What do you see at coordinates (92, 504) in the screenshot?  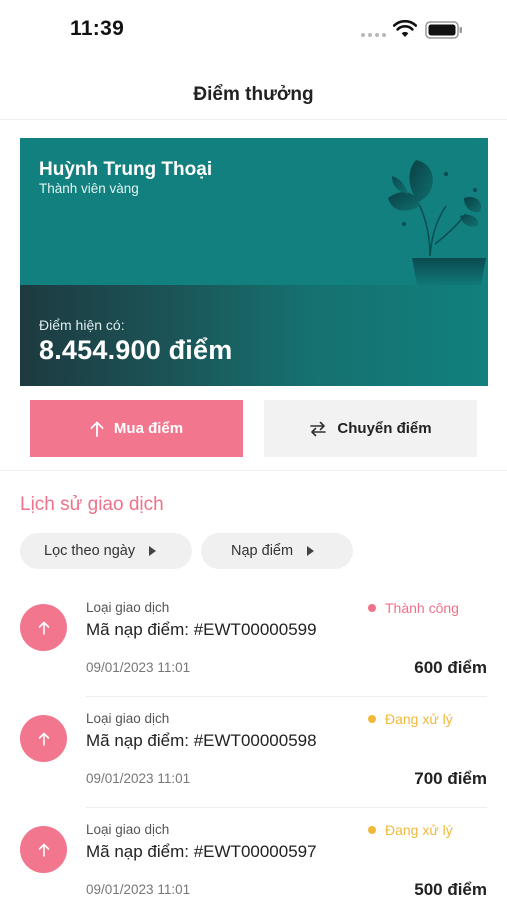 I see `history-title: Lịch sử giao dịch` at bounding box center [92, 504].